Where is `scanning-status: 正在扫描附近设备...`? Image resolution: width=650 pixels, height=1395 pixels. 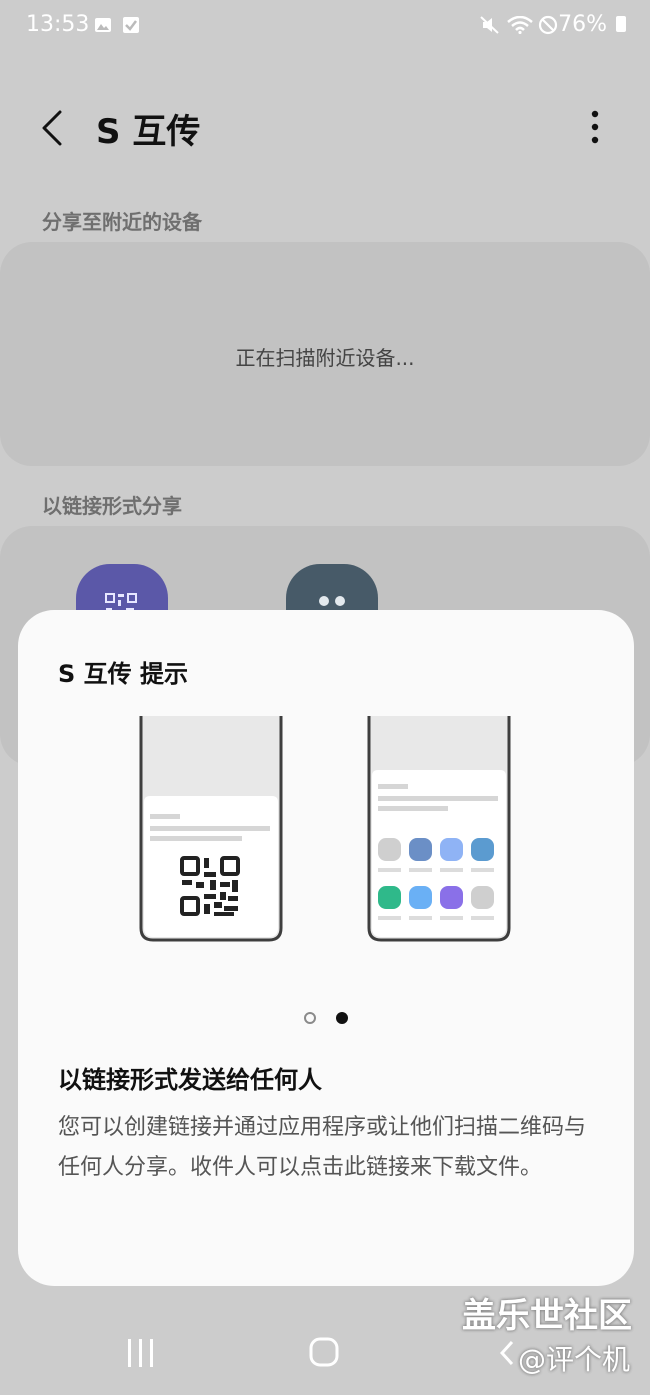
scanning-status: 正在扫描附近设备... is located at coordinates (325, 358).